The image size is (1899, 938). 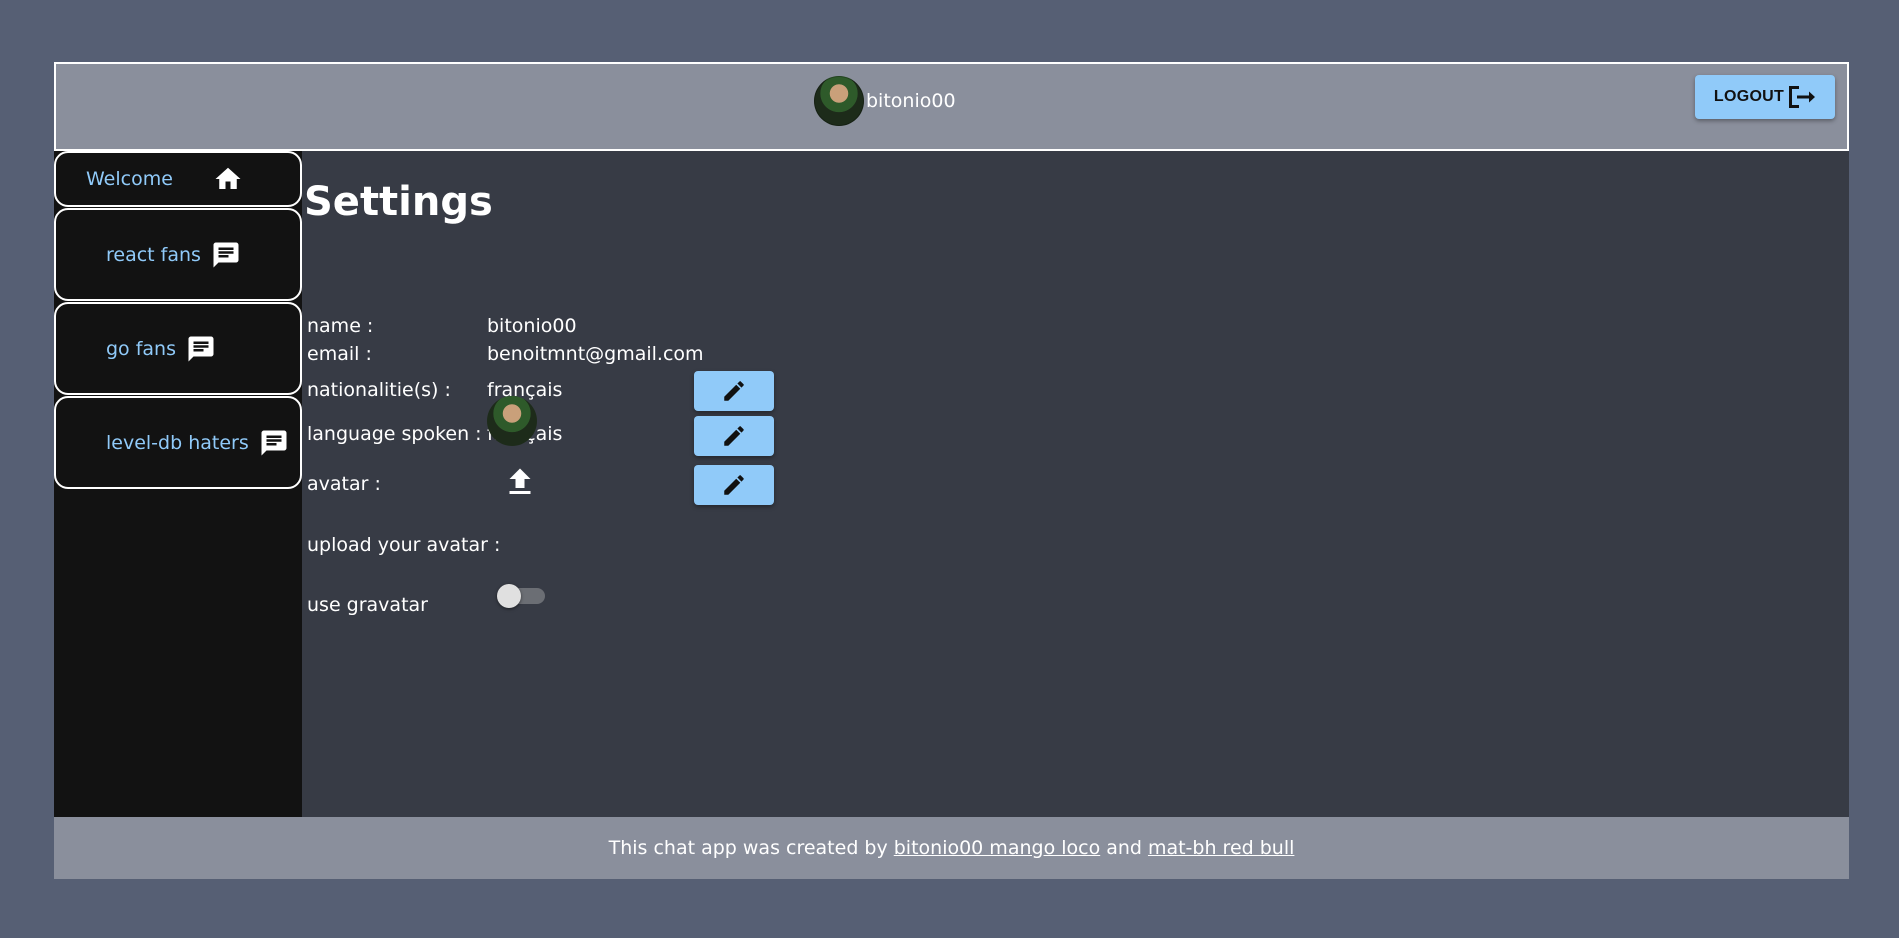 I want to click on footer-link-author-1: bitonio00 mango loco, so click(x=997, y=848).